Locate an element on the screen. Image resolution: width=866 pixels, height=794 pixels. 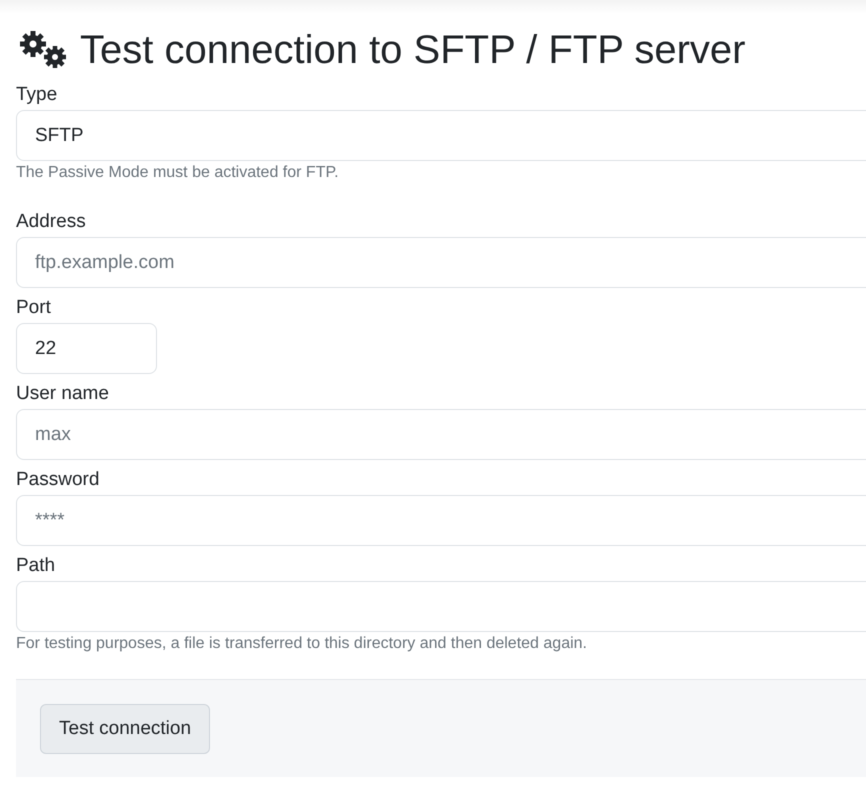
test-connection-button: Test connection is located at coordinates (125, 729).